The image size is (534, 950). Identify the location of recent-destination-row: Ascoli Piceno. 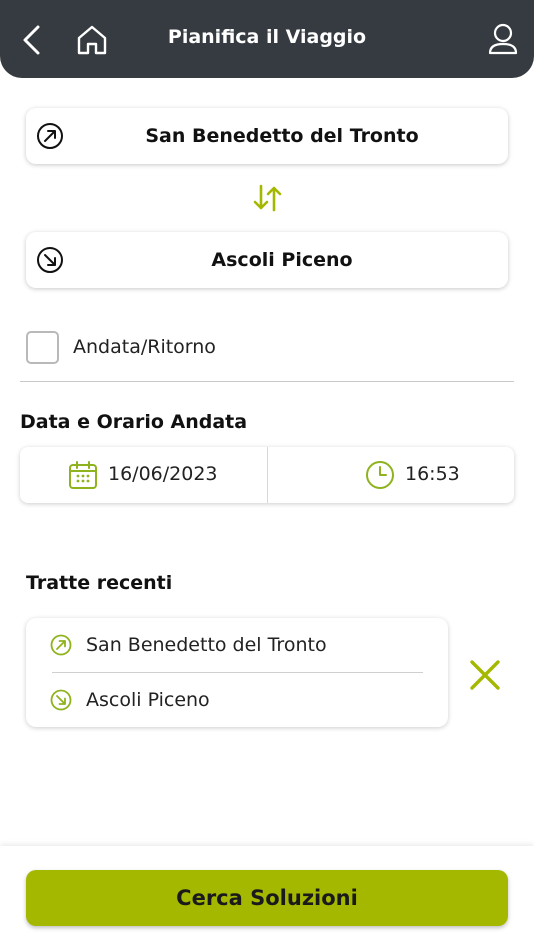
(237, 700).